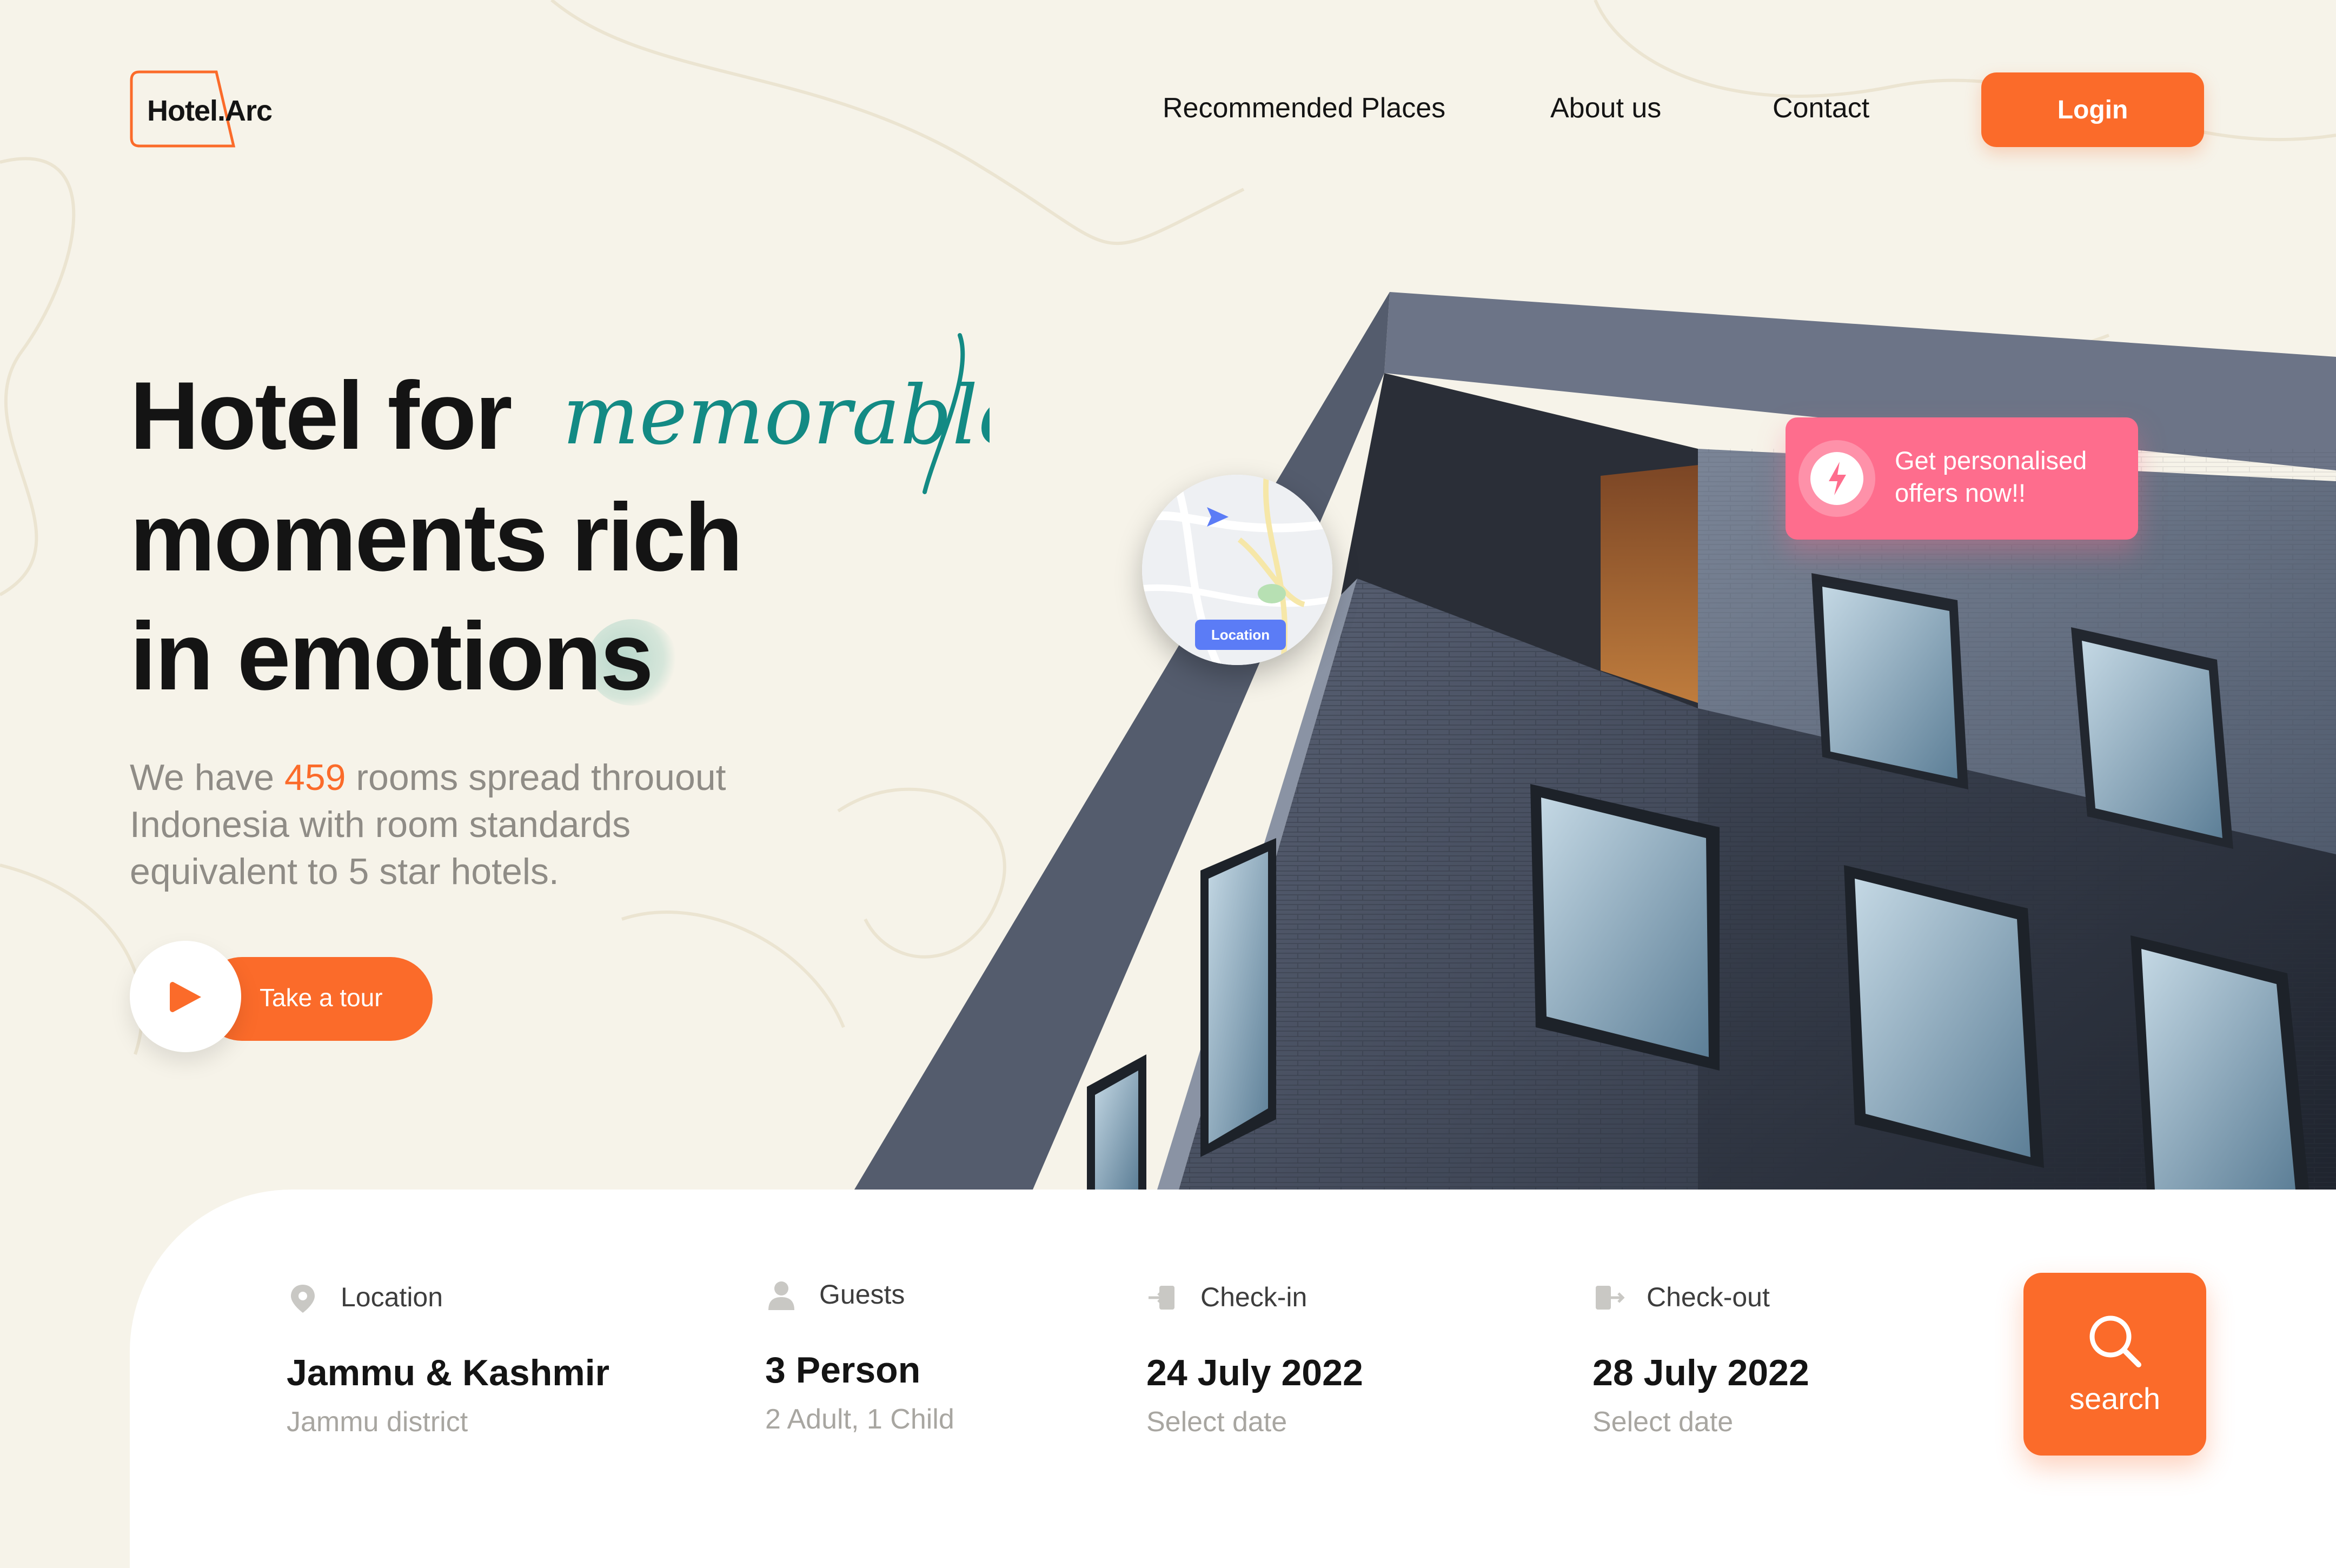 The height and width of the screenshot is (1568, 2336). I want to click on logo: Hotel.Arc, so click(203, 109).